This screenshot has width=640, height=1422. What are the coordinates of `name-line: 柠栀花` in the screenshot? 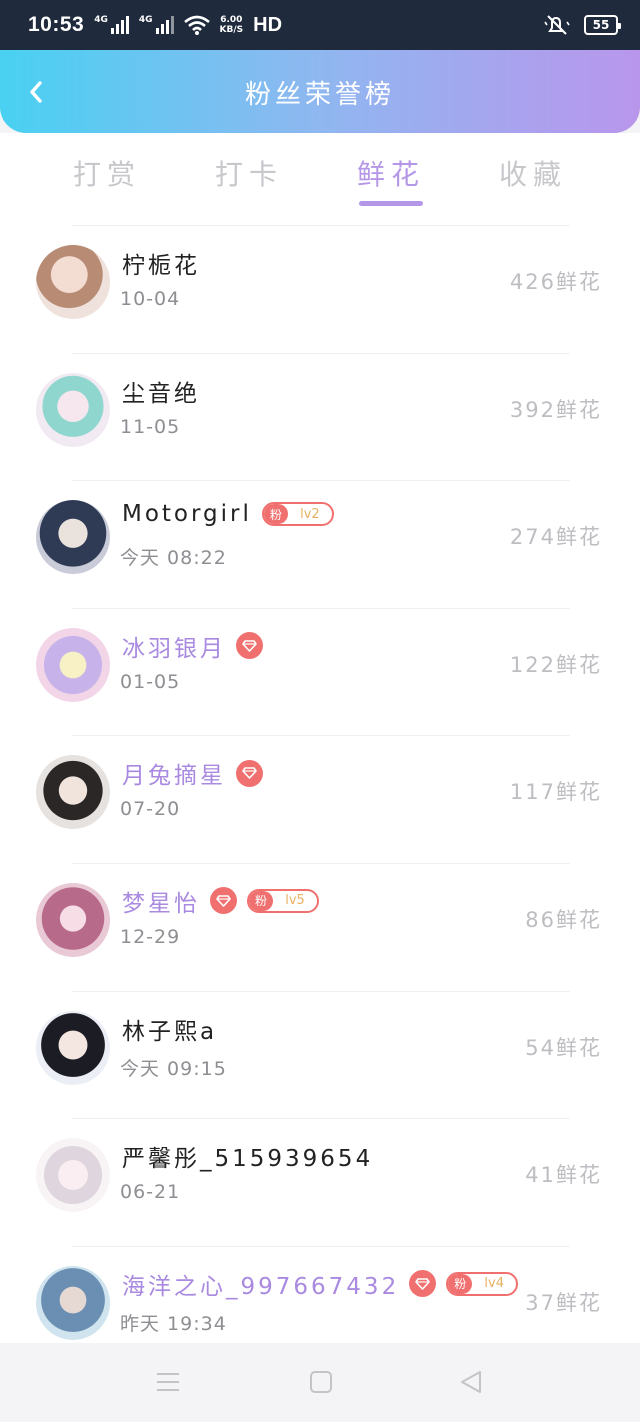 It's located at (161, 263).